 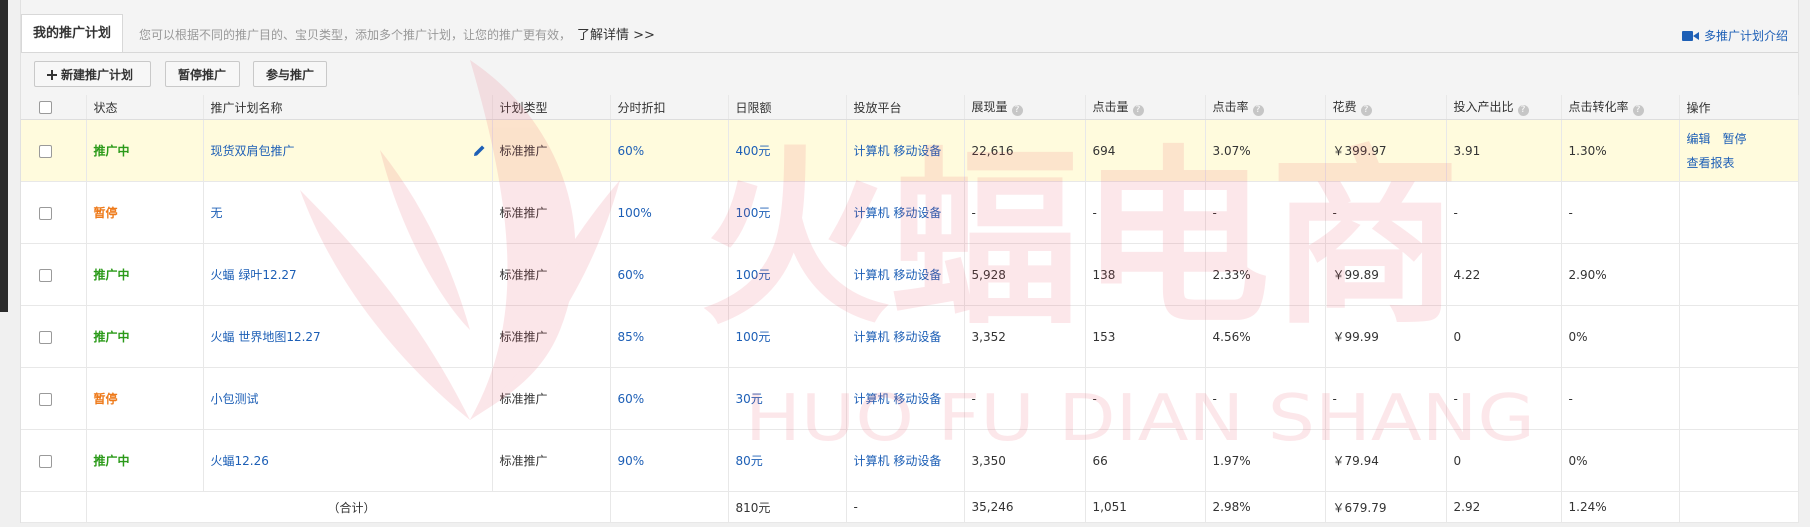 I want to click on video-camera-icon, so click(x=1690, y=36).